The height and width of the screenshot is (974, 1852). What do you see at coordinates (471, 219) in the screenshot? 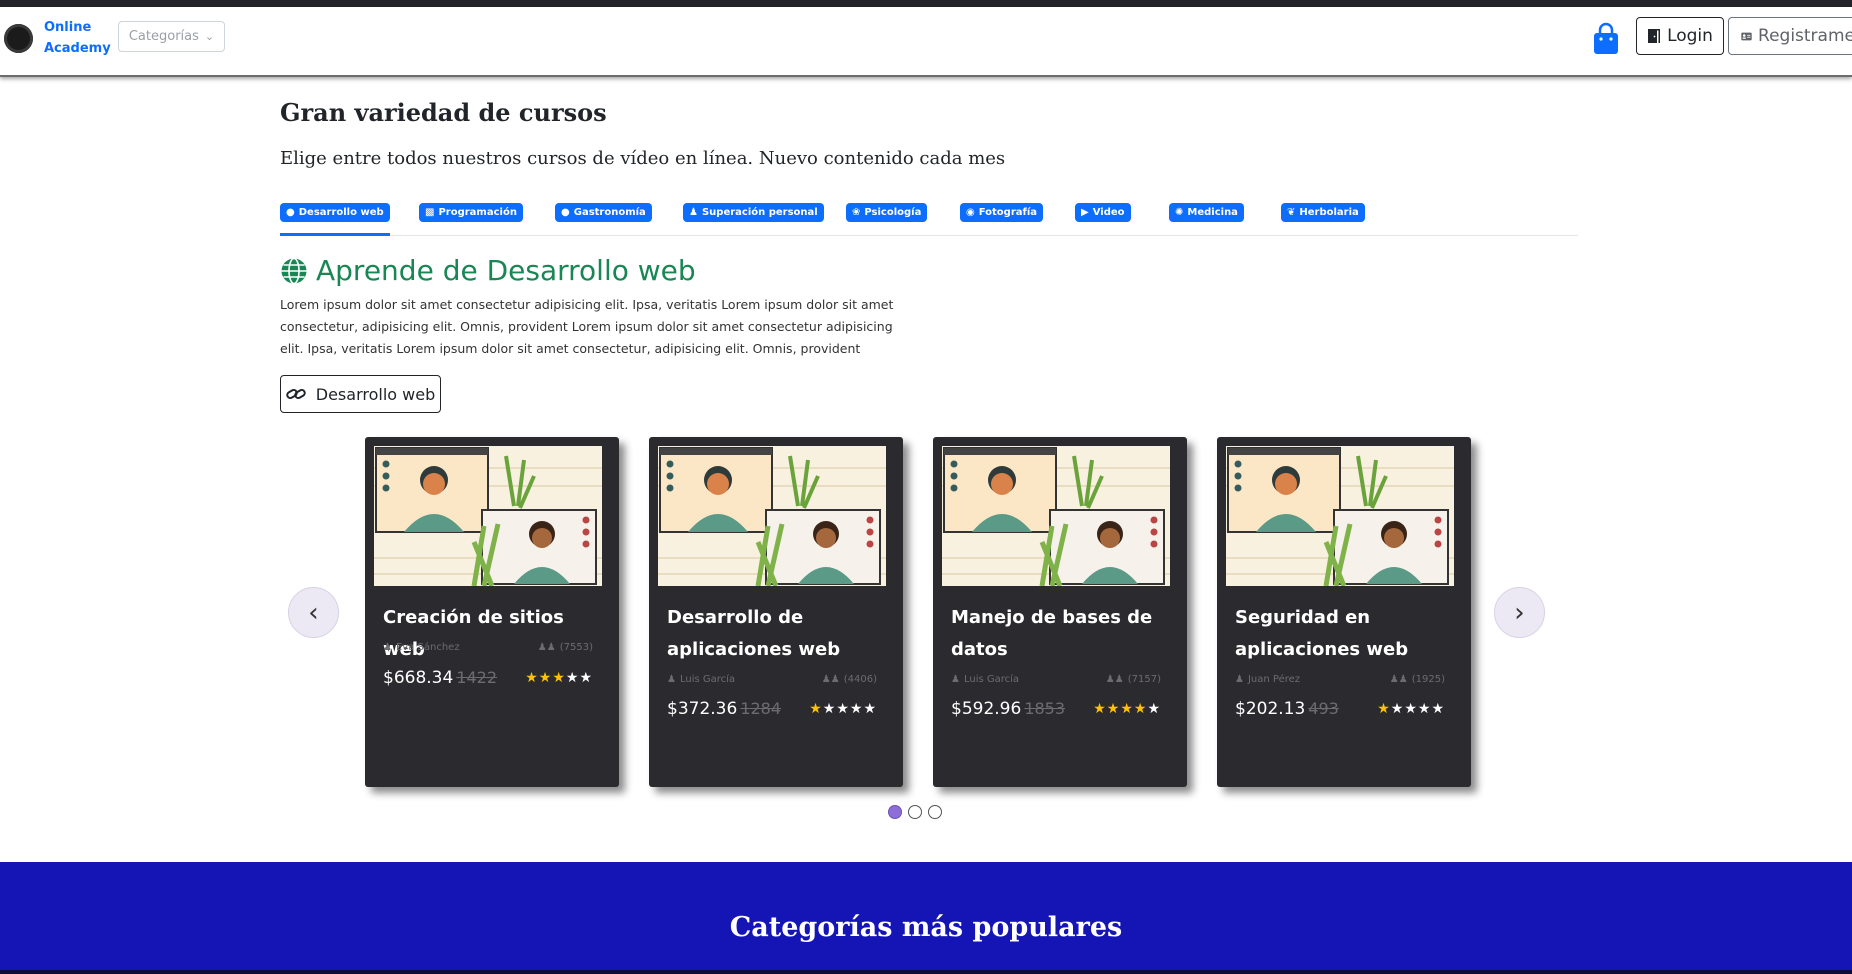
I see `tab-programacion: ▩ Programación` at bounding box center [471, 219].